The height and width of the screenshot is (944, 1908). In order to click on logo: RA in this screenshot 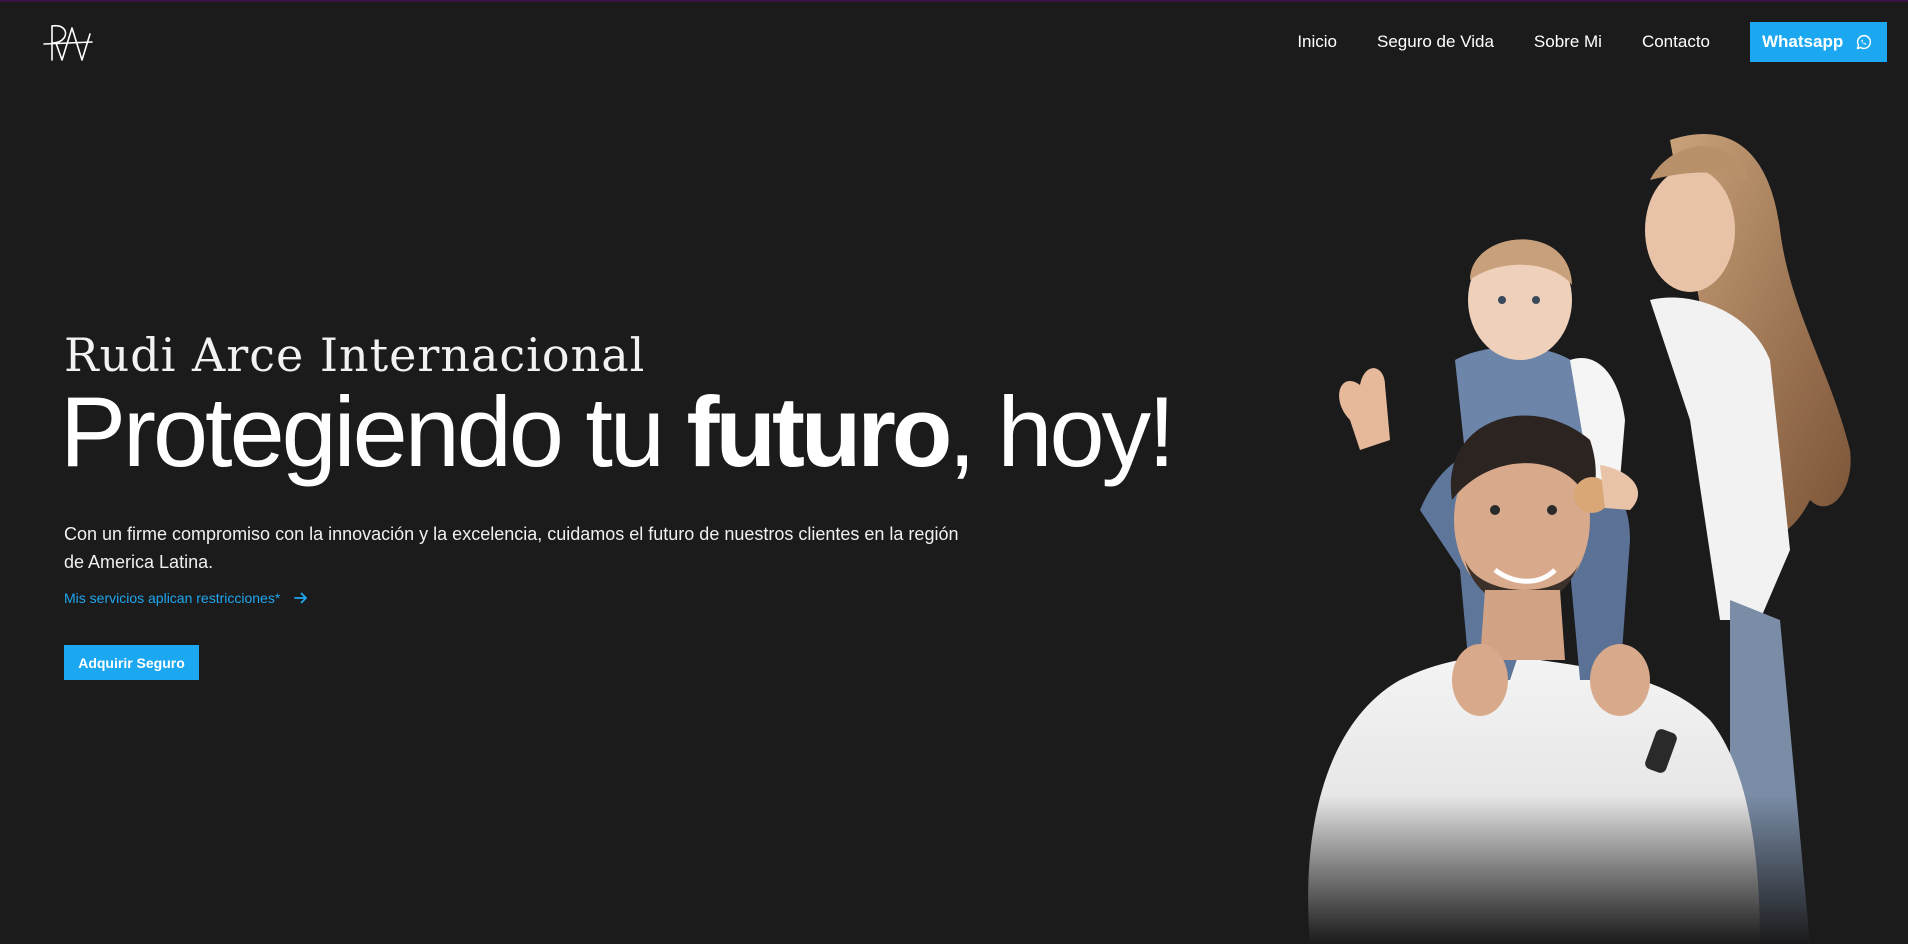, I will do `click(70, 43)`.